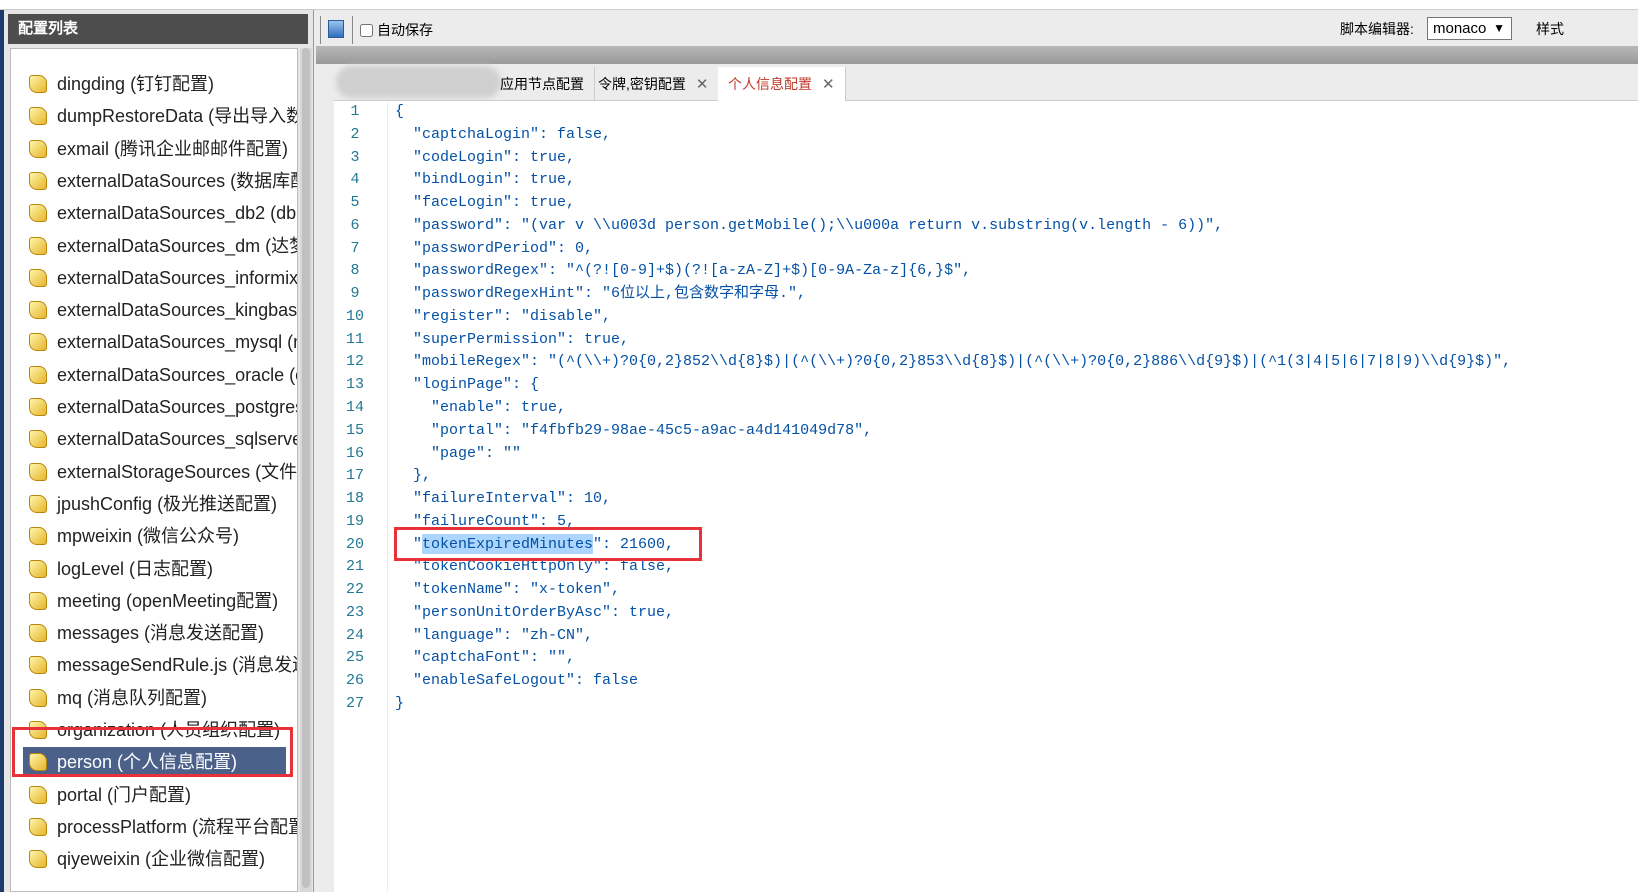 The height and width of the screenshot is (892, 1638). I want to click on editor-select: monaco ▼, so click(1469, 28).